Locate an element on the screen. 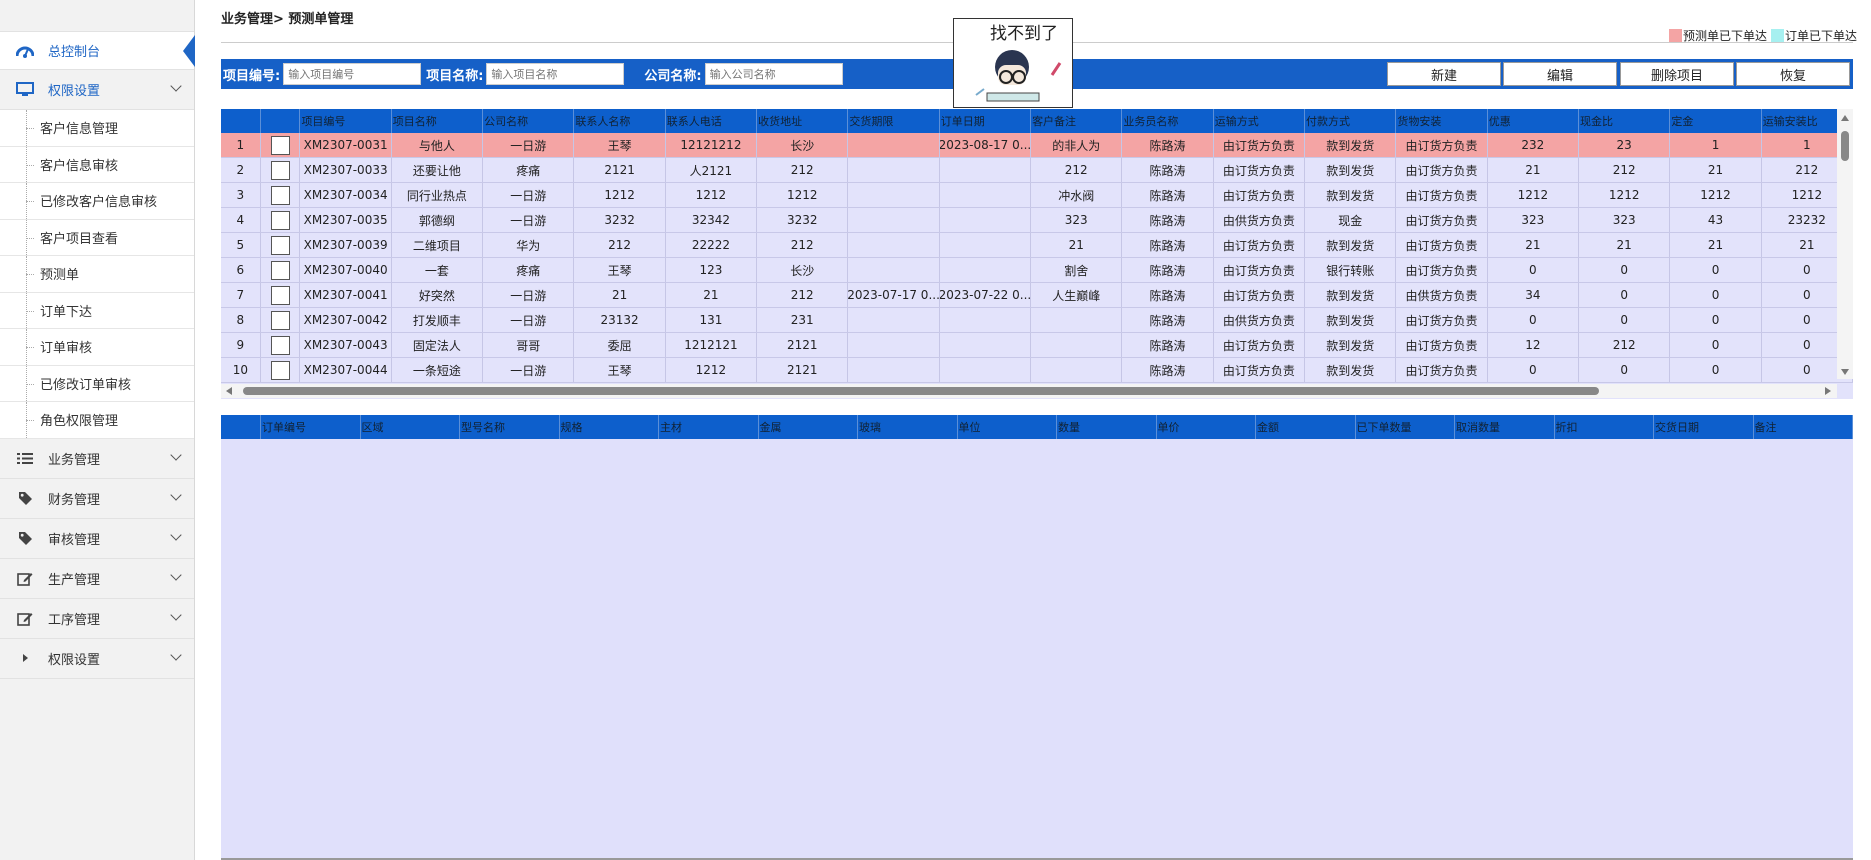 This screenshot has width=1871, height=860. table-cell: 1212 is located at coordinates (803, 195).